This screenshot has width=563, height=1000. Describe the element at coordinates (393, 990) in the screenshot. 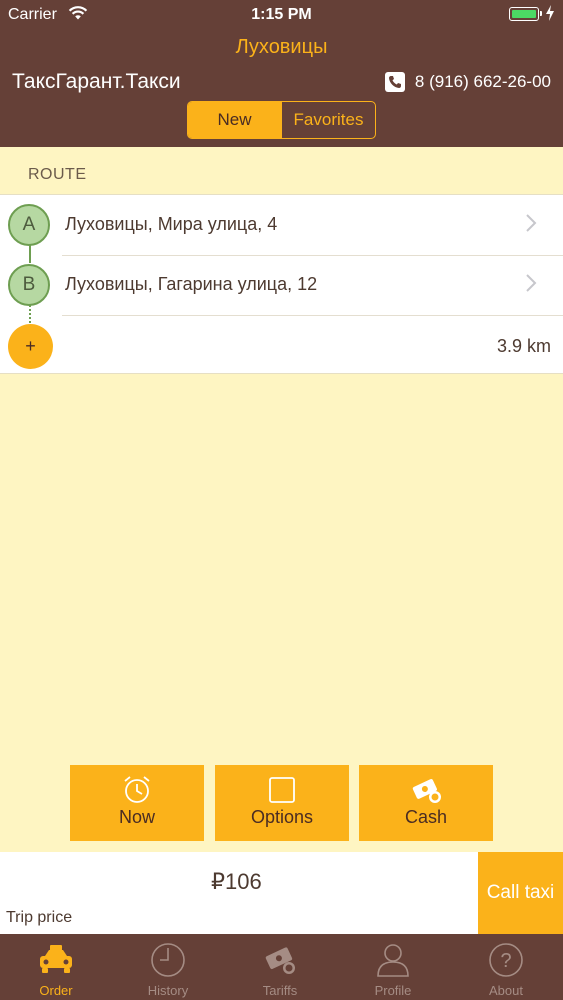

I see `tab-profile-label: Profile` at that location.